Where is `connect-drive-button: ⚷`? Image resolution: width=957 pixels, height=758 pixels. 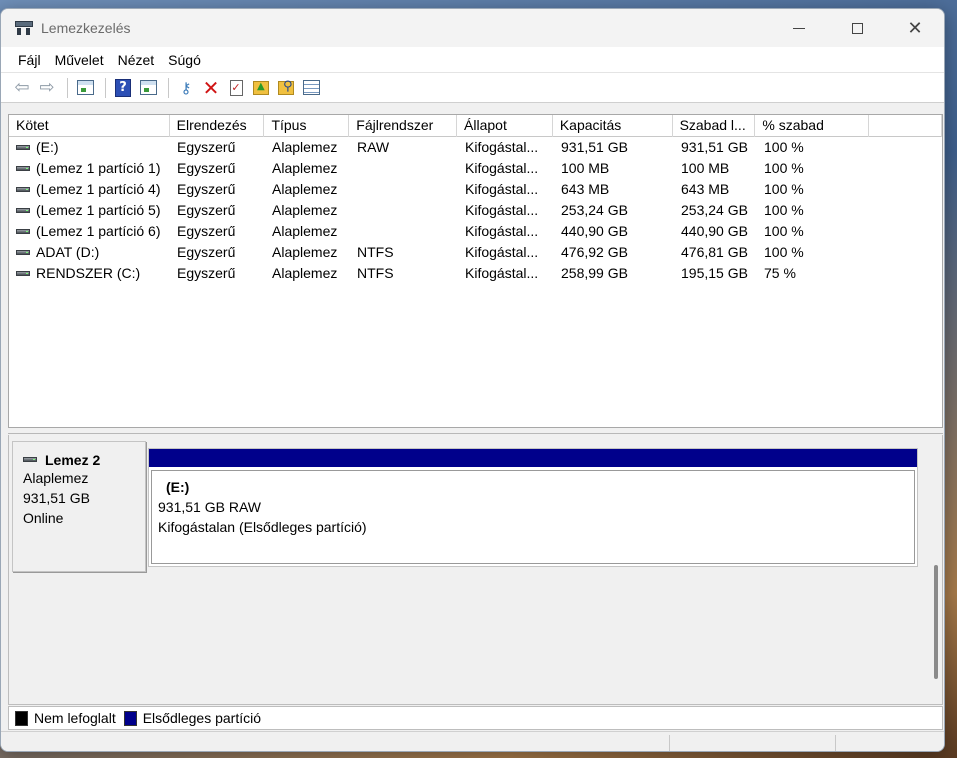 connect-drive-button: ⚷ is located at coordinates (186, 88).